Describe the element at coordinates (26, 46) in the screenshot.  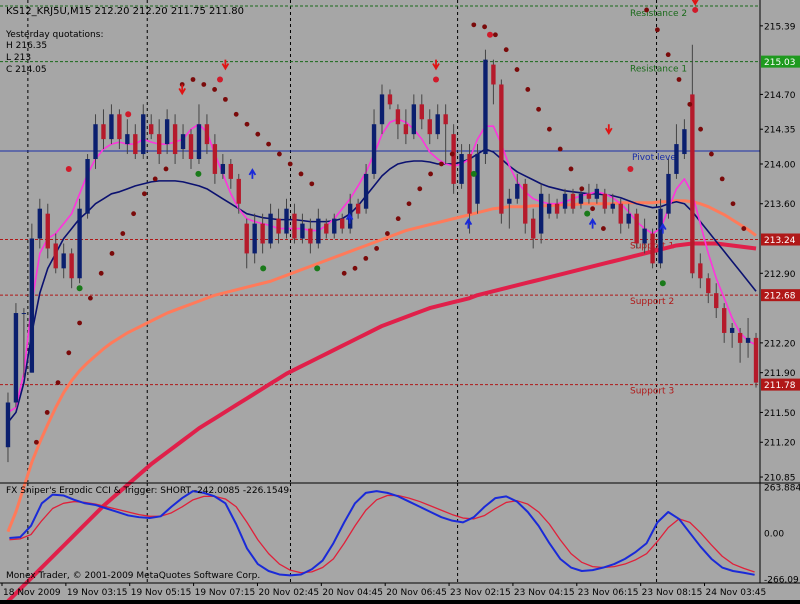
I see `yesterday-high: H 216.35` at that location.